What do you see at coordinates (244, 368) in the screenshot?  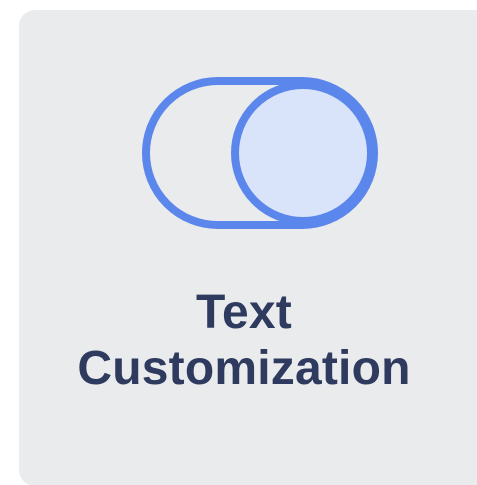 I see `card-title-line-2: Customization` at bounding box center [244, 368].